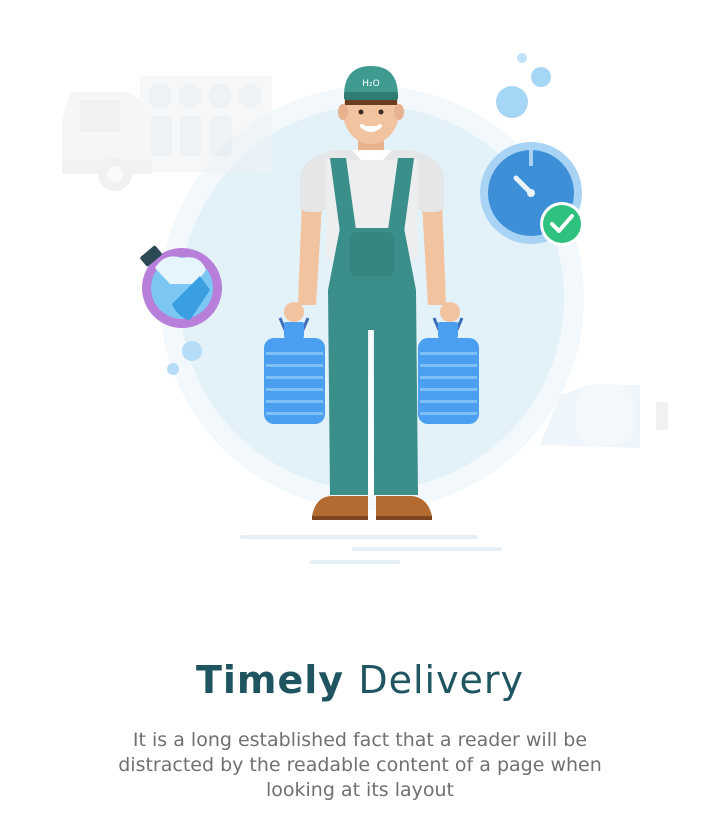 The image size is (720, 838). Describe the element at coordinates (270, 680) in the screenshot. I see `title-bold: Timely` at that location.